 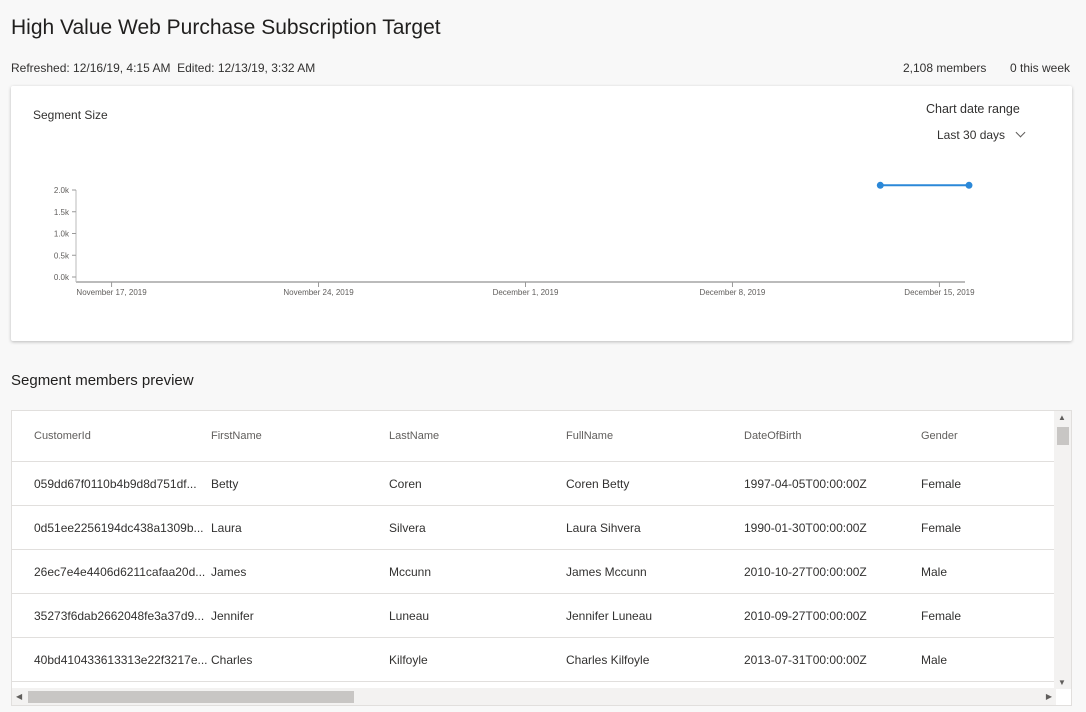 I want to click on table-cell: Mccunn, so click(x=410, y=572).